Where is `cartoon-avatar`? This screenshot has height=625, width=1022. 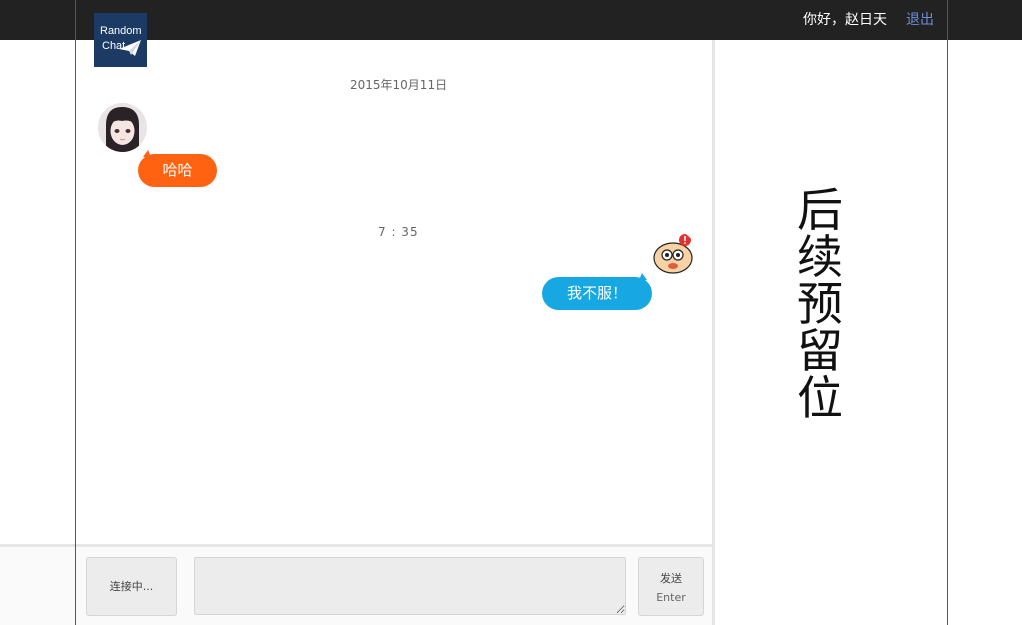
cartoon-avatar is located at coordinates (672, 255).